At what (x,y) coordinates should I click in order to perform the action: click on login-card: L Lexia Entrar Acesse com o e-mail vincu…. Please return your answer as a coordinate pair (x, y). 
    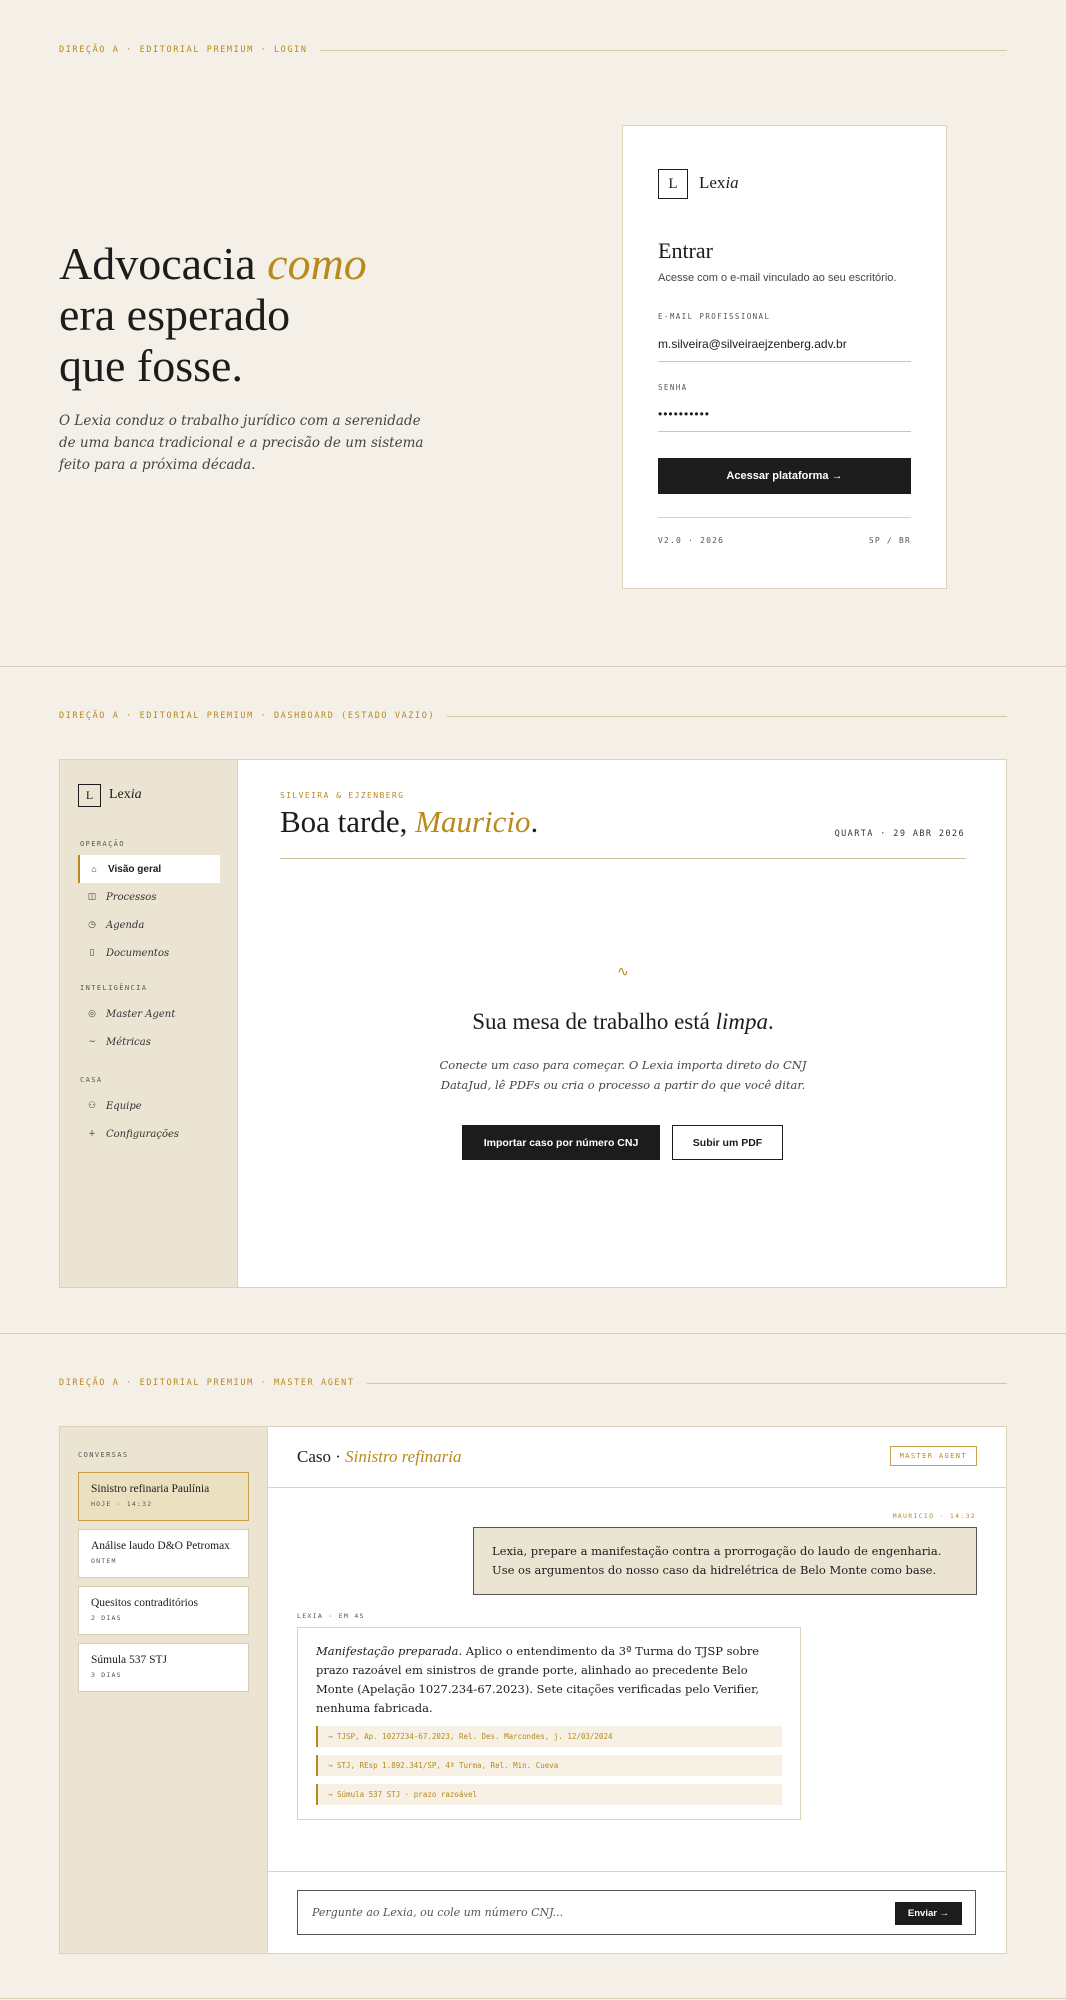
    Looking at the image, I should click on (784, 357).